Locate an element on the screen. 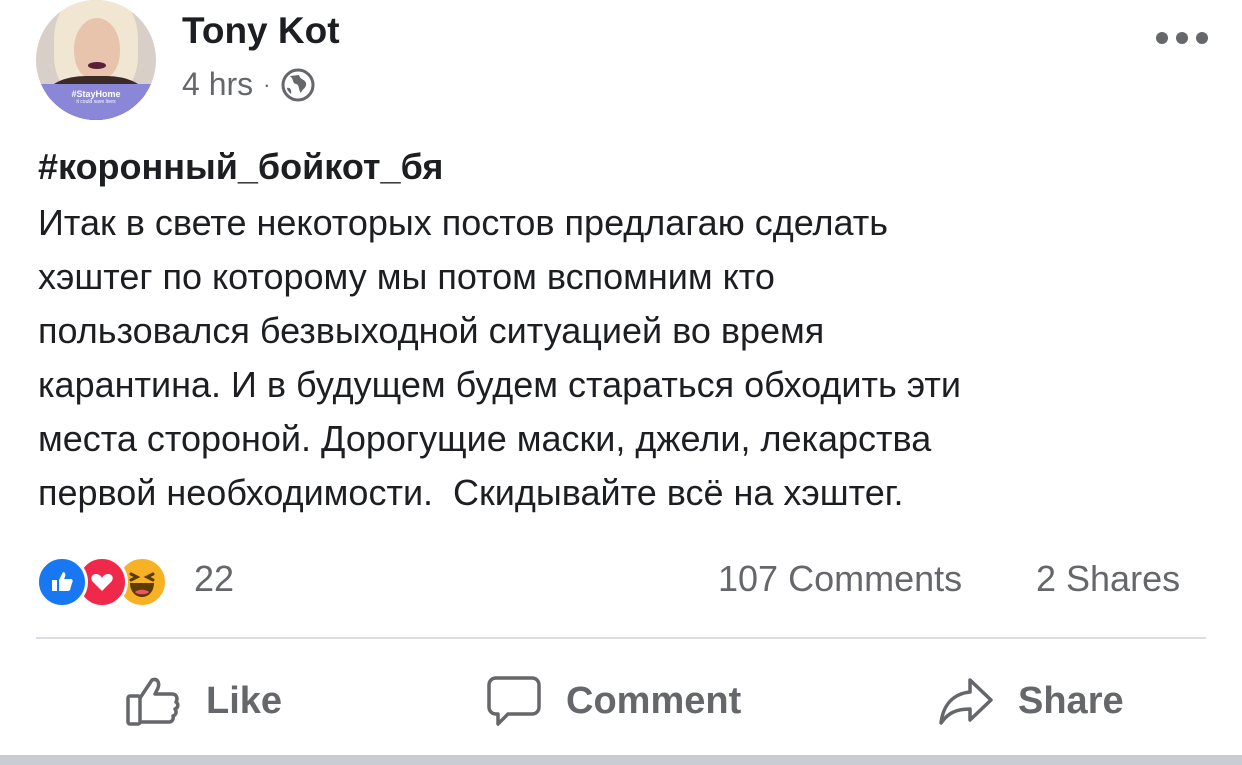 The image size is (1242, 765). comments-count: 107 Comments is located at coordinates (840, 579).